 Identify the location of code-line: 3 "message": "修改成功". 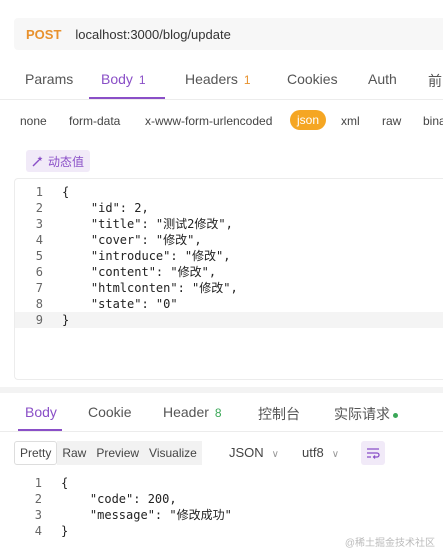
(228, 515).